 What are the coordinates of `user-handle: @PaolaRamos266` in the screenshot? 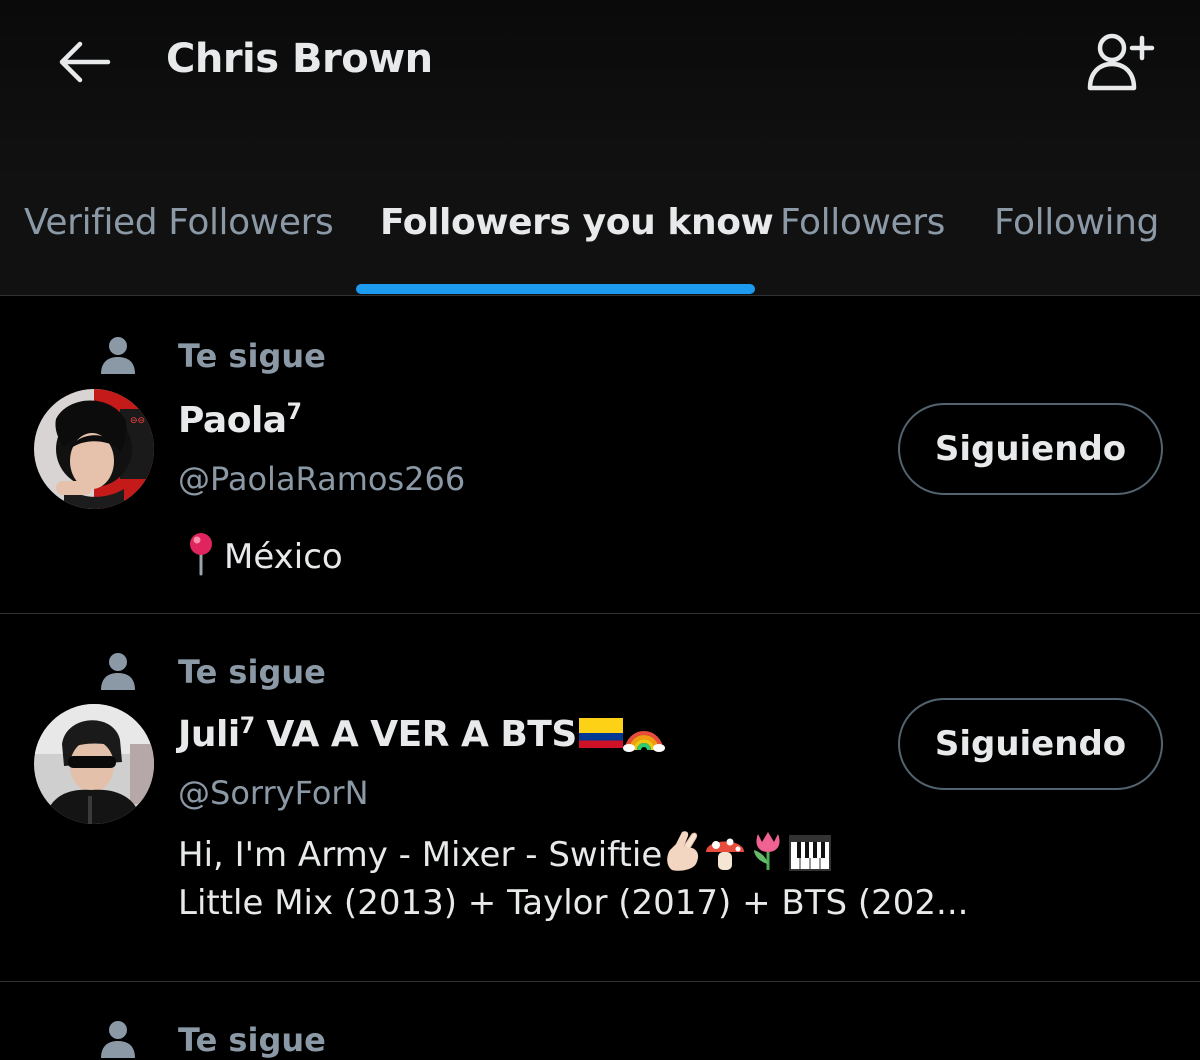 It's located at (322, 479).